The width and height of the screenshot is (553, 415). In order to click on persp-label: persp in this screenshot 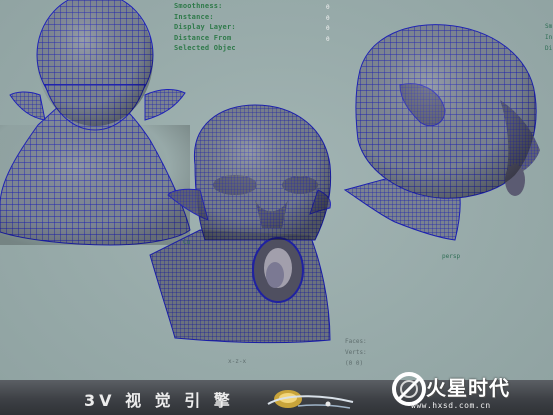, I will do `click(451, 256)`.